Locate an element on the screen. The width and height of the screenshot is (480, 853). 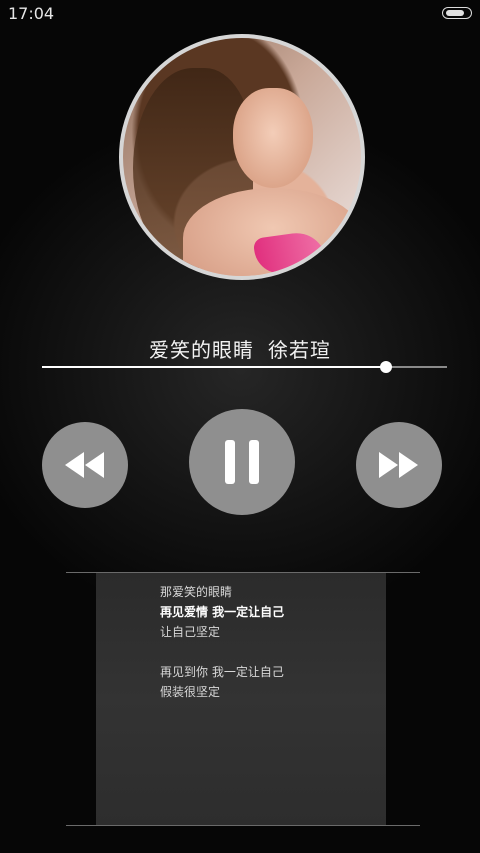
song-info: 爱笑的眼睛 徐若瑄 is located at coordinates (240, 348).